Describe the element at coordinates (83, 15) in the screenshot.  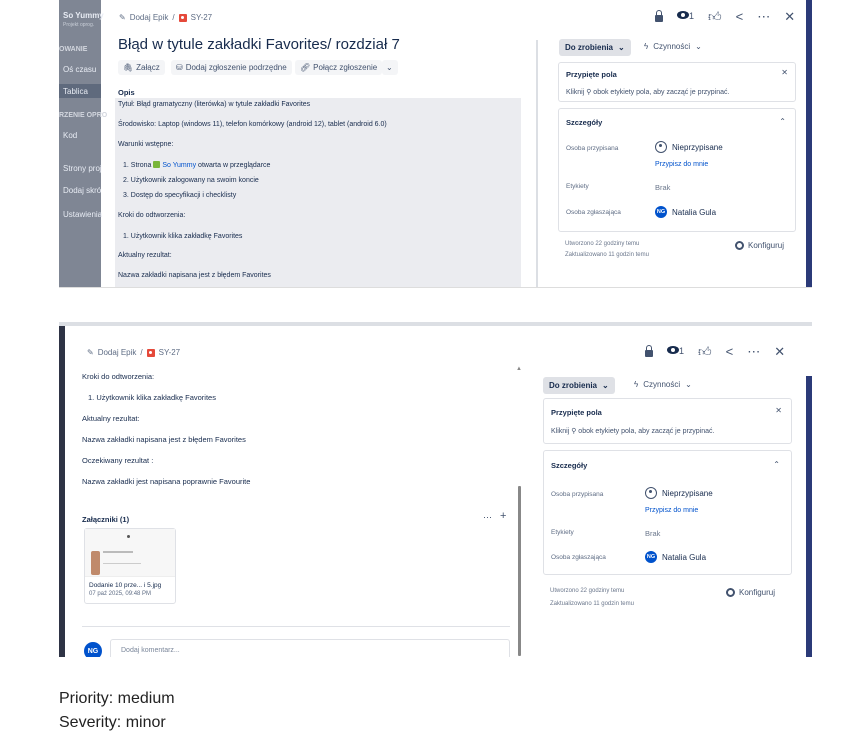
I see `project-name: So Yummy` at that location.